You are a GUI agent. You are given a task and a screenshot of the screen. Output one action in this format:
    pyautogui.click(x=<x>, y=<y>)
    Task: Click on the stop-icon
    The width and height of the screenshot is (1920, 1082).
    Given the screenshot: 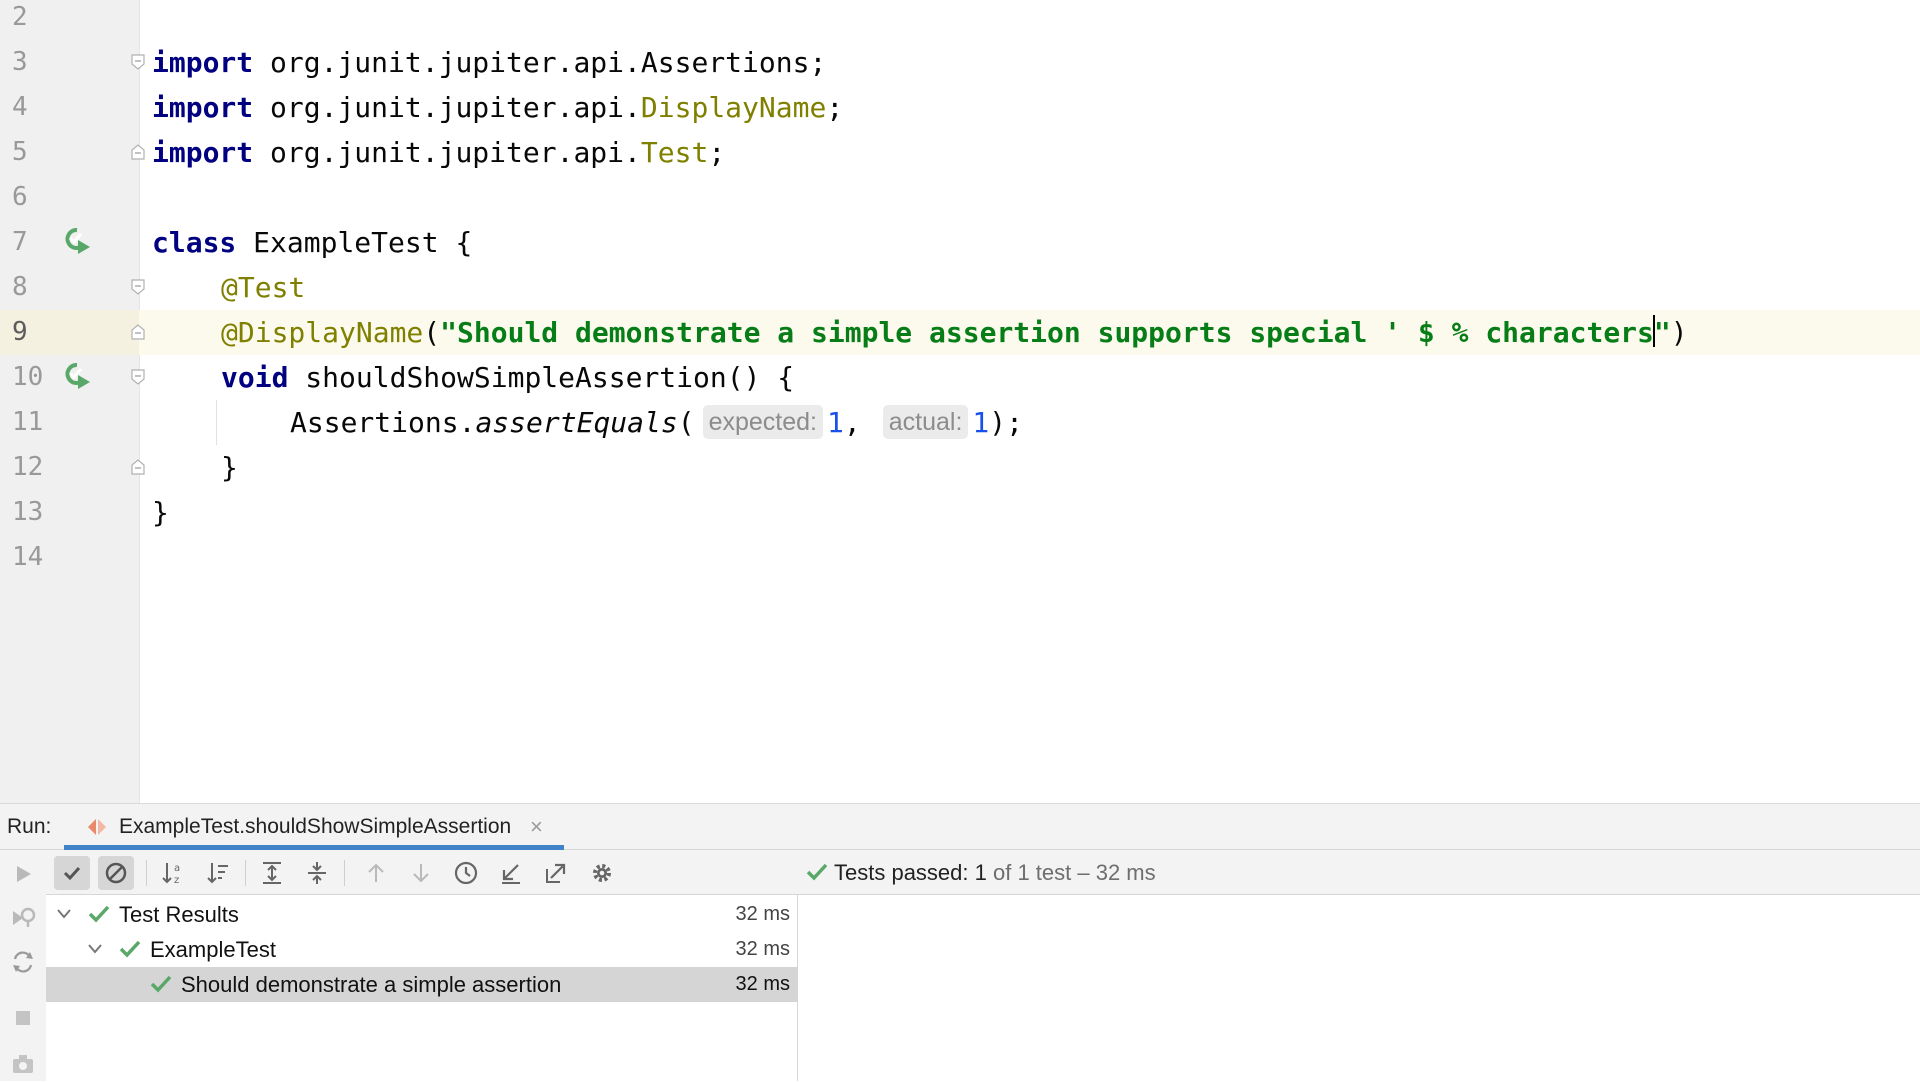 What is the action you would take?
    pyautogui.click(x=23, y=1018)
    